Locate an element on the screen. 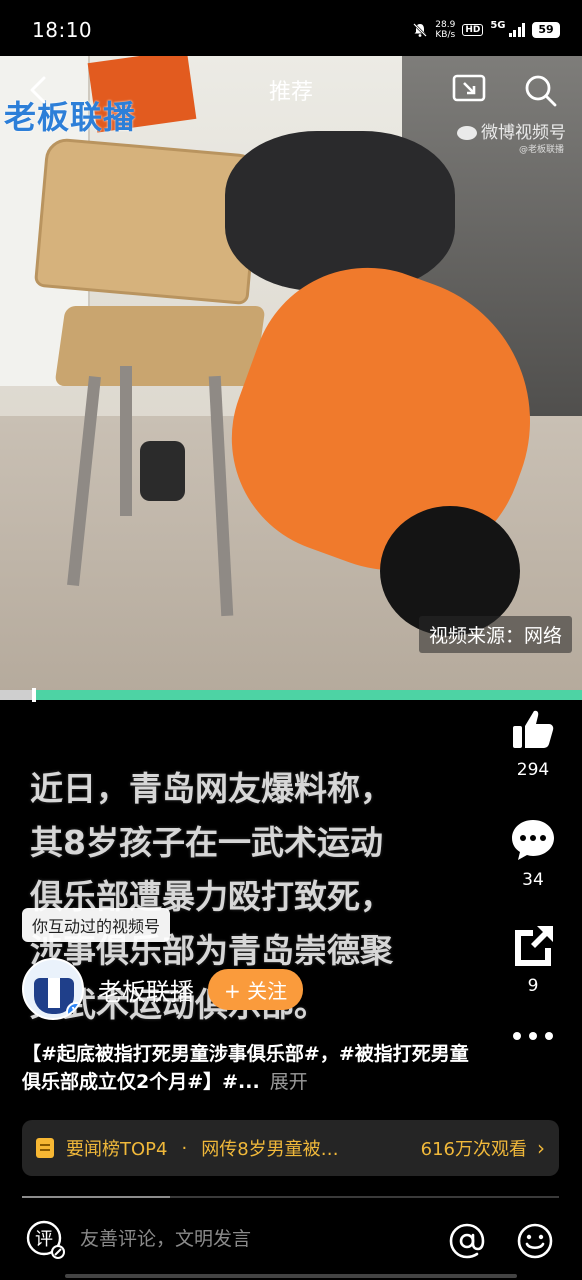  video-frame-person-dark is located at coordinates (340, 211).